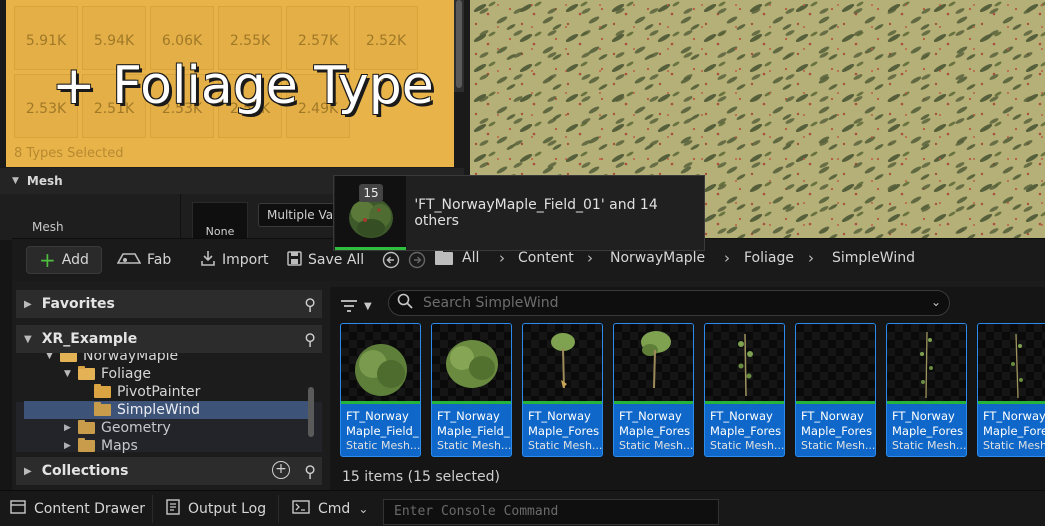 The height and width of the screenshot is (526, 1045). What do you see at coordinates (173, 509) in the screenshot?
I see `output-log-icon` at bounding box center [173, 509].